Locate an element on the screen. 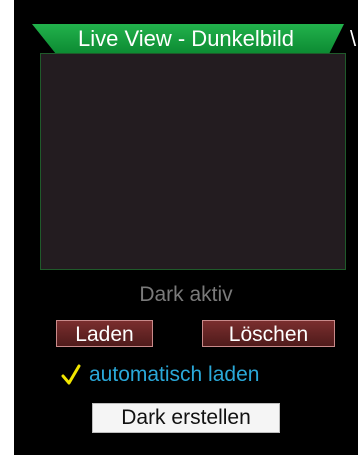 The image size is (358, 455). checkmark-icon is located at coordinates (71, 375).